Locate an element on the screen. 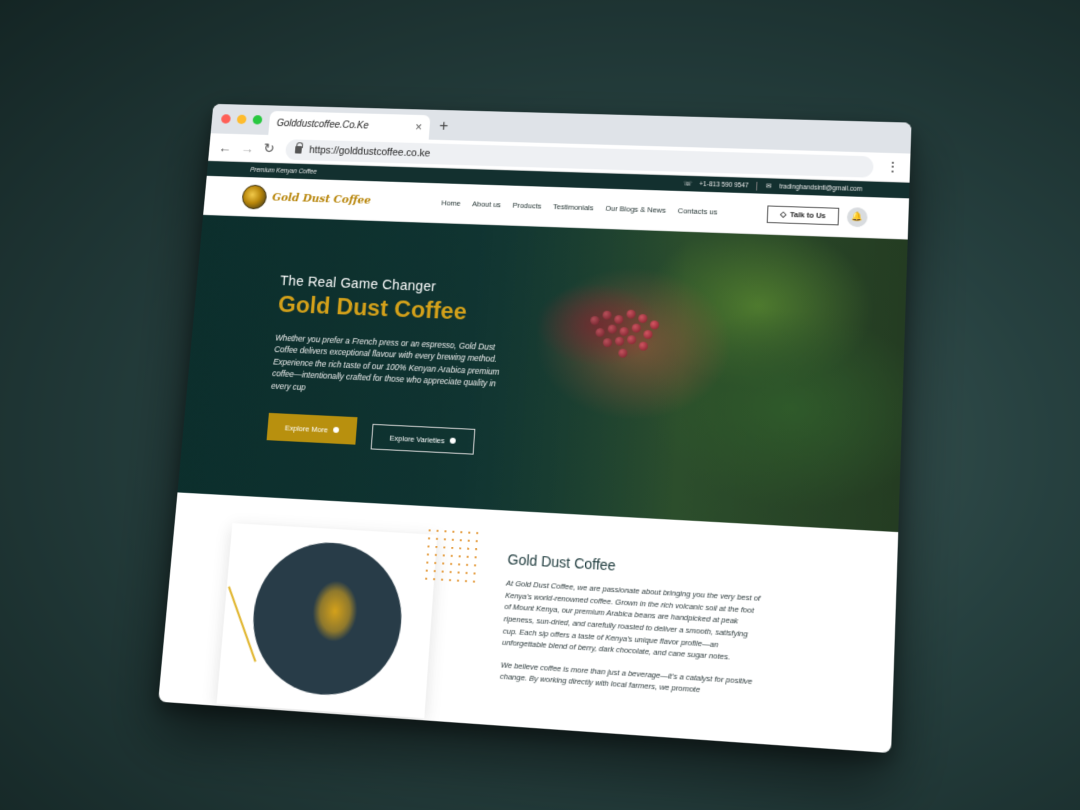 This screenshot has width=1080, height=810. about-coffee-image is located at coordinates (327, 619).